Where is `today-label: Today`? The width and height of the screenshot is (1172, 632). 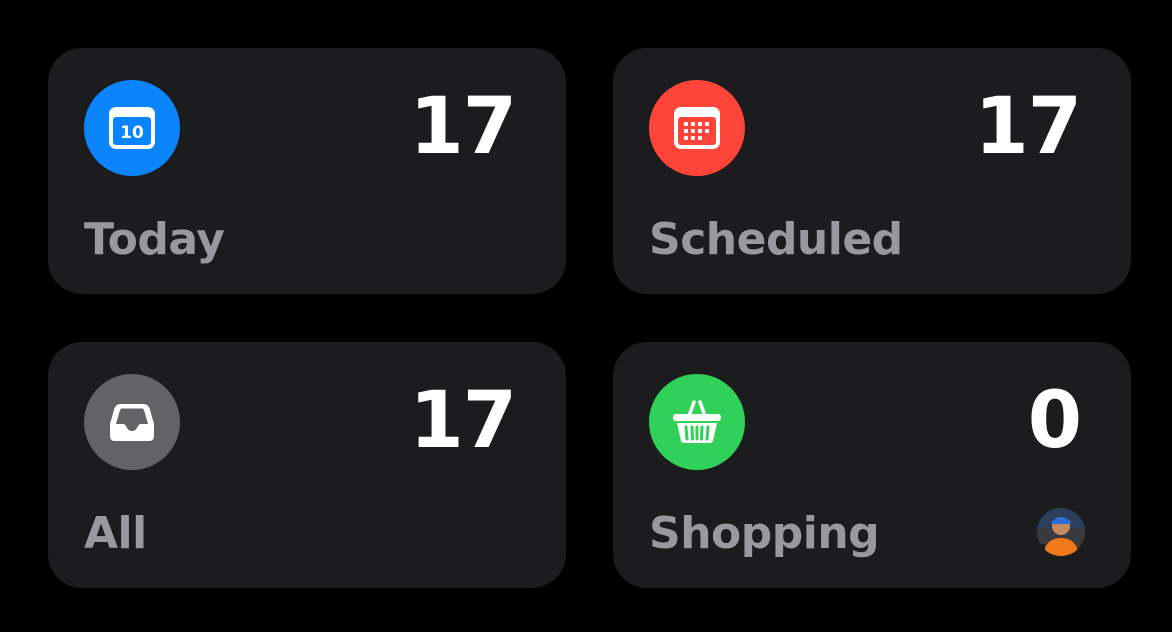
today-label: Today is located at coordinates (154, 239).